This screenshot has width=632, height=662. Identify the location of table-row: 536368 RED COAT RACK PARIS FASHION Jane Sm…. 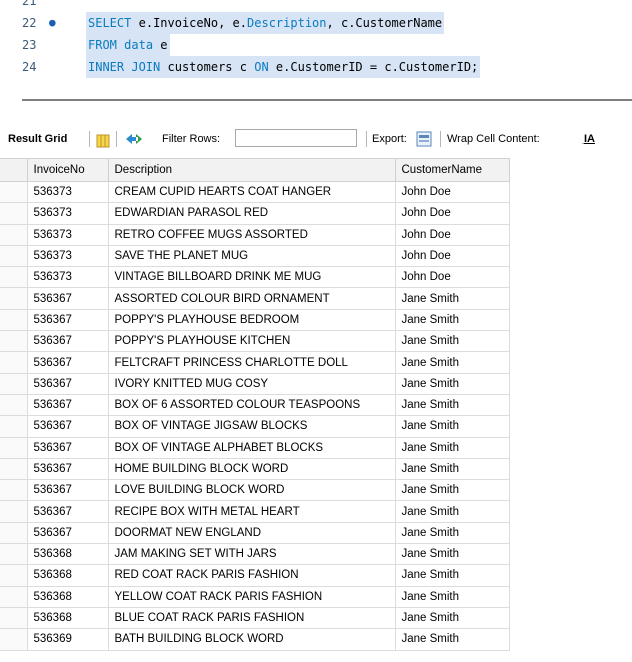
(255, 575).